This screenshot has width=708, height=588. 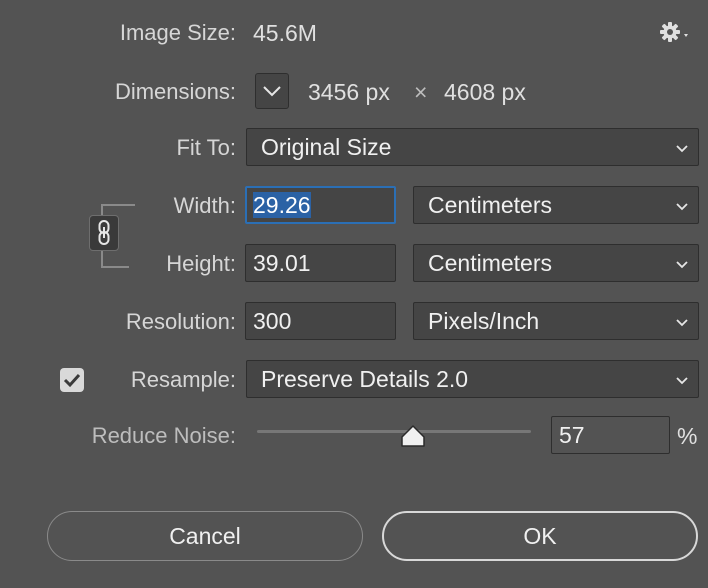 What do you see at coordinates (556, 205) in the screenshot?
I see `width-unit-select: Centimeters` at bounding box center [556, 205].